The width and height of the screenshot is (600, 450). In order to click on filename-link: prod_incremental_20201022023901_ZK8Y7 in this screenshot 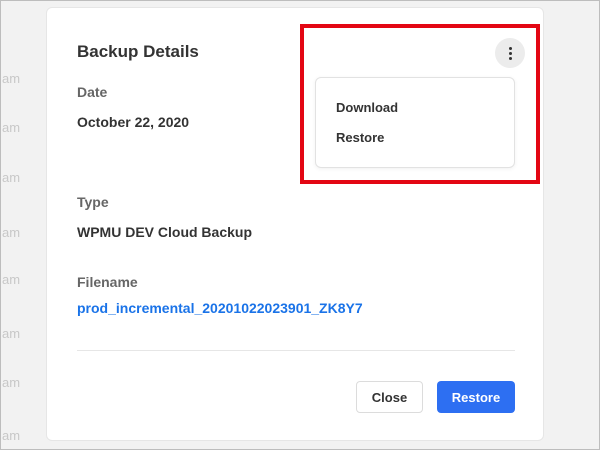, I will do `click(220, 308)`.